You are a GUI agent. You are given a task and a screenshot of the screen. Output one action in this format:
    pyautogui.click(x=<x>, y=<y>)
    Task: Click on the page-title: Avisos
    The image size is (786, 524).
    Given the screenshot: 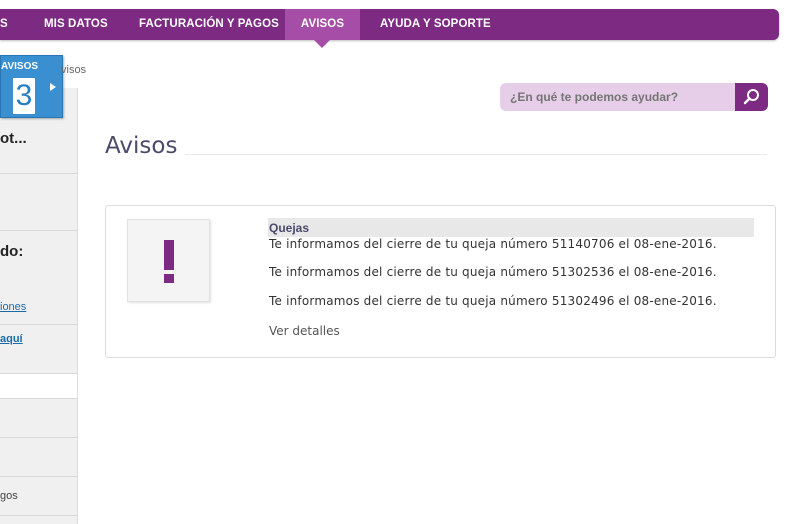 What is the action you would take?
    pyautogui.click(x=141, y=146)
    